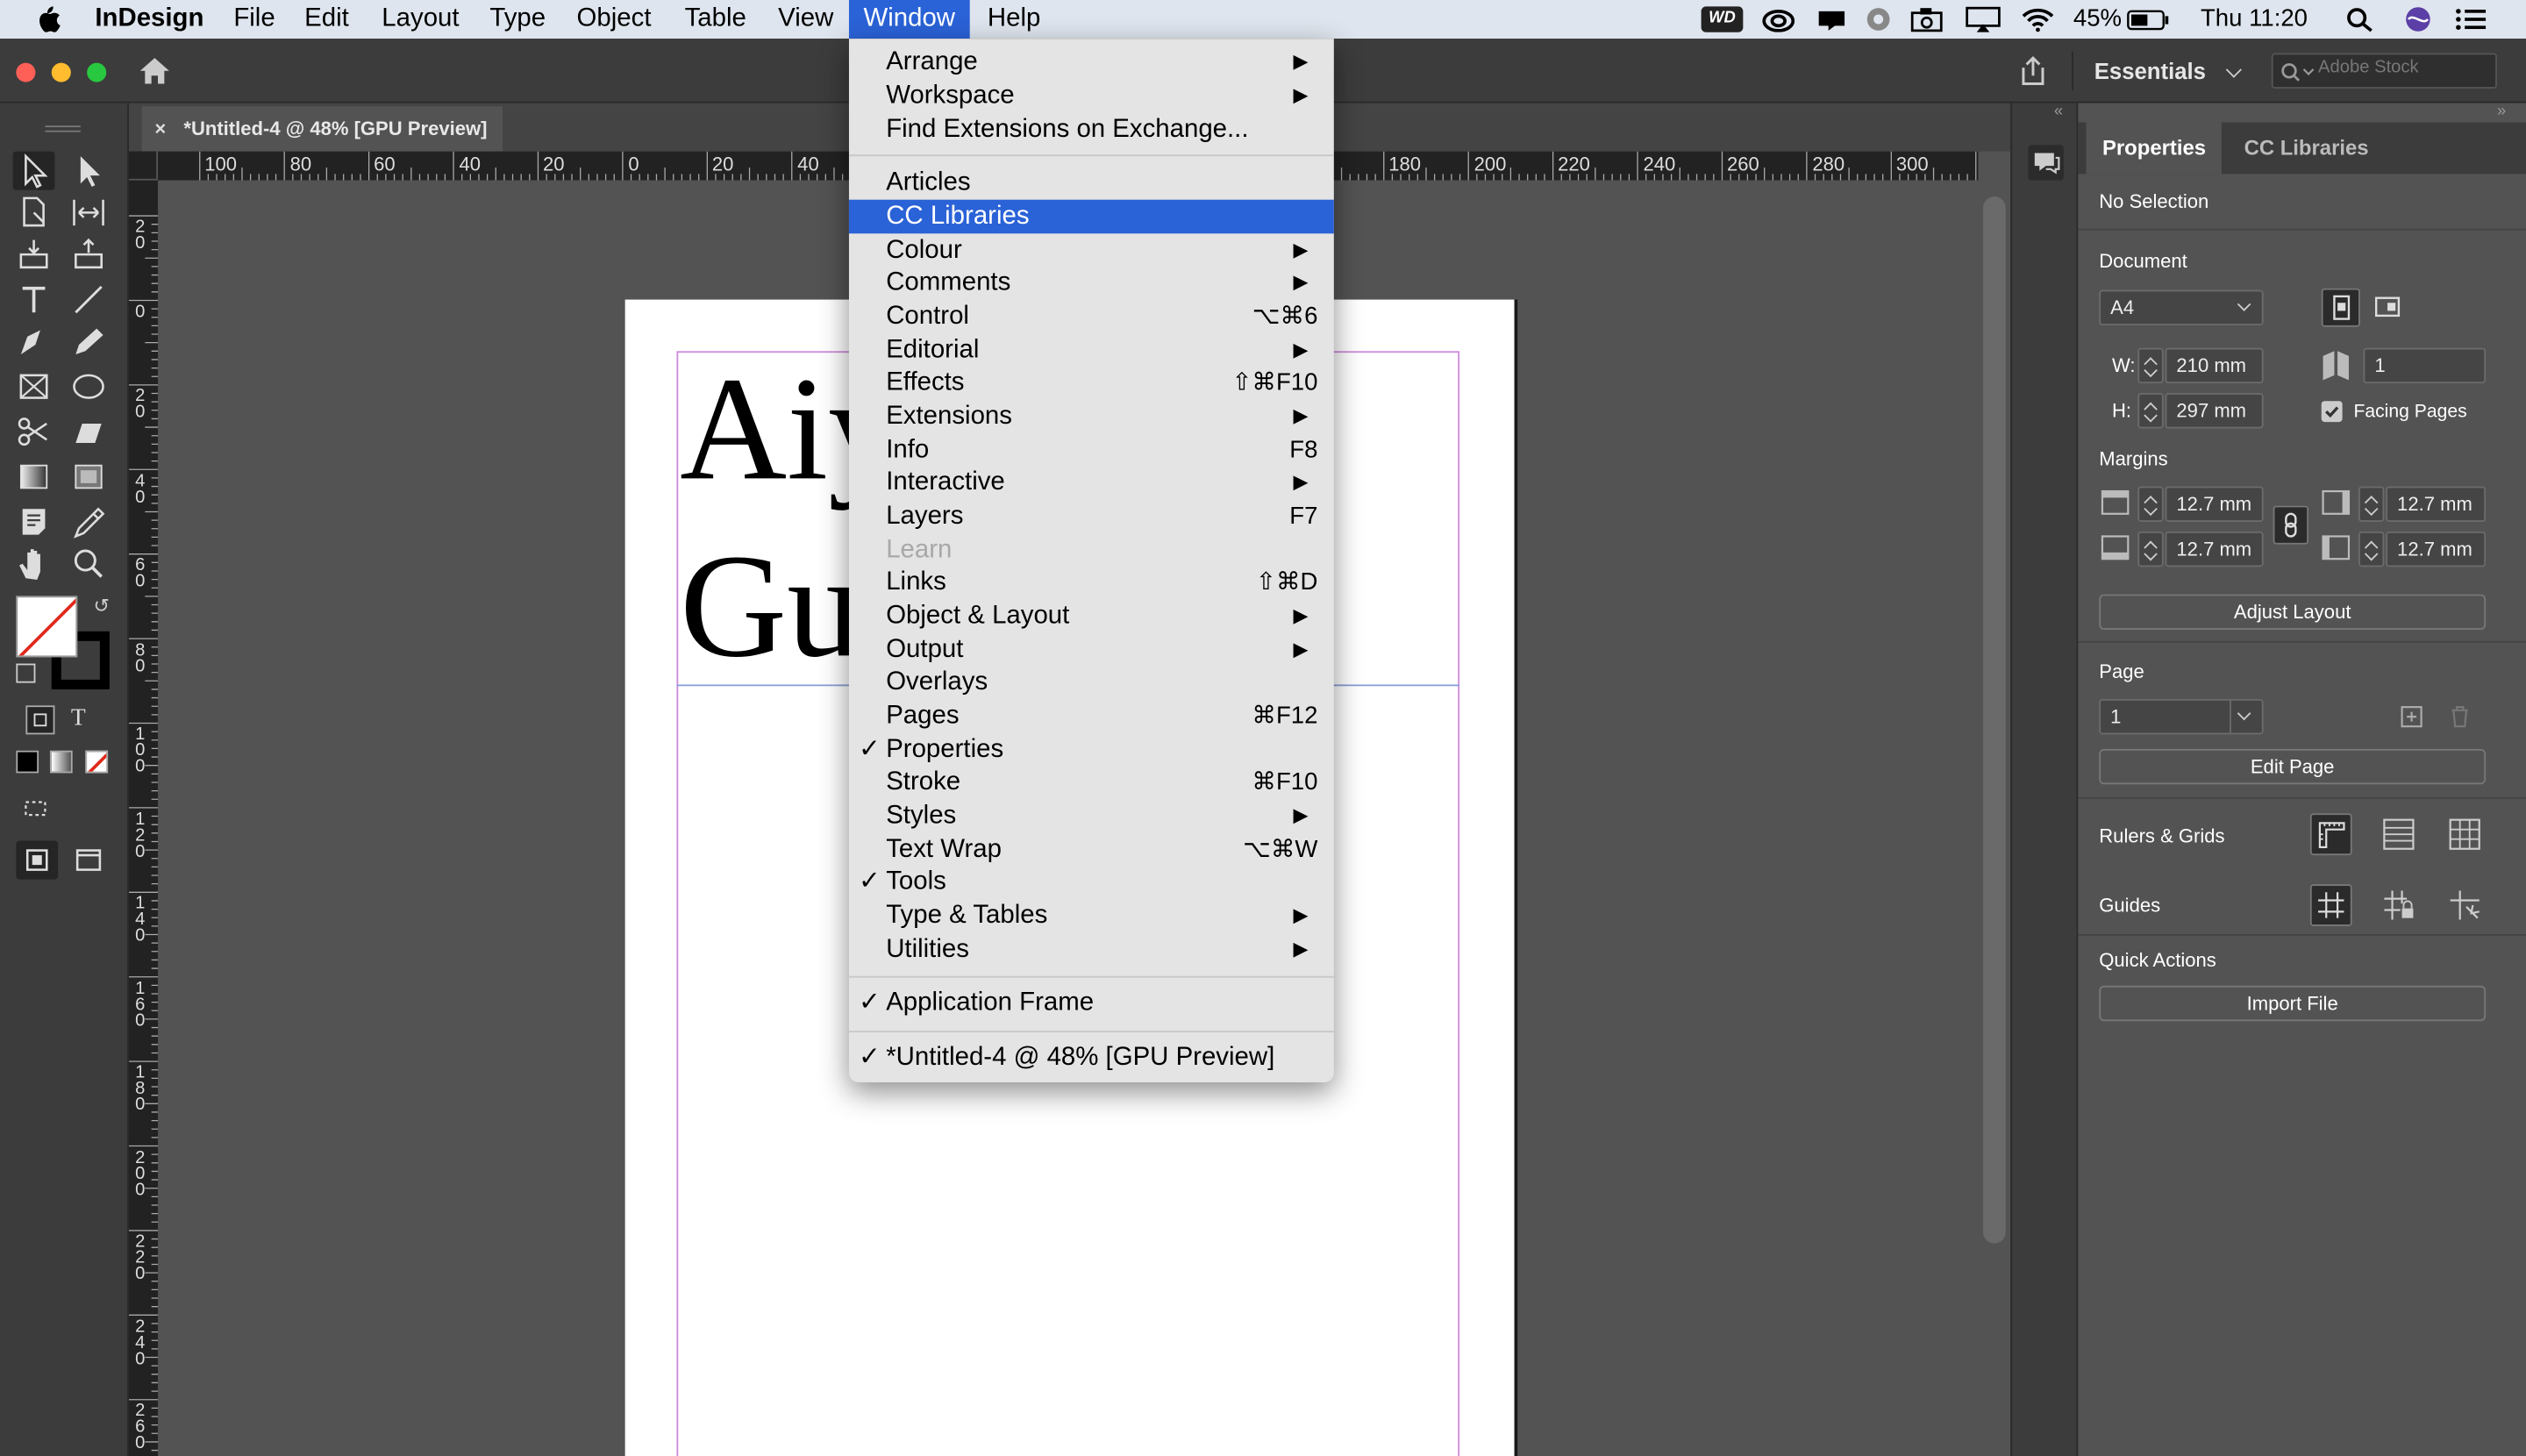  I want to click on menu-help: Help, so click(1014, 19).